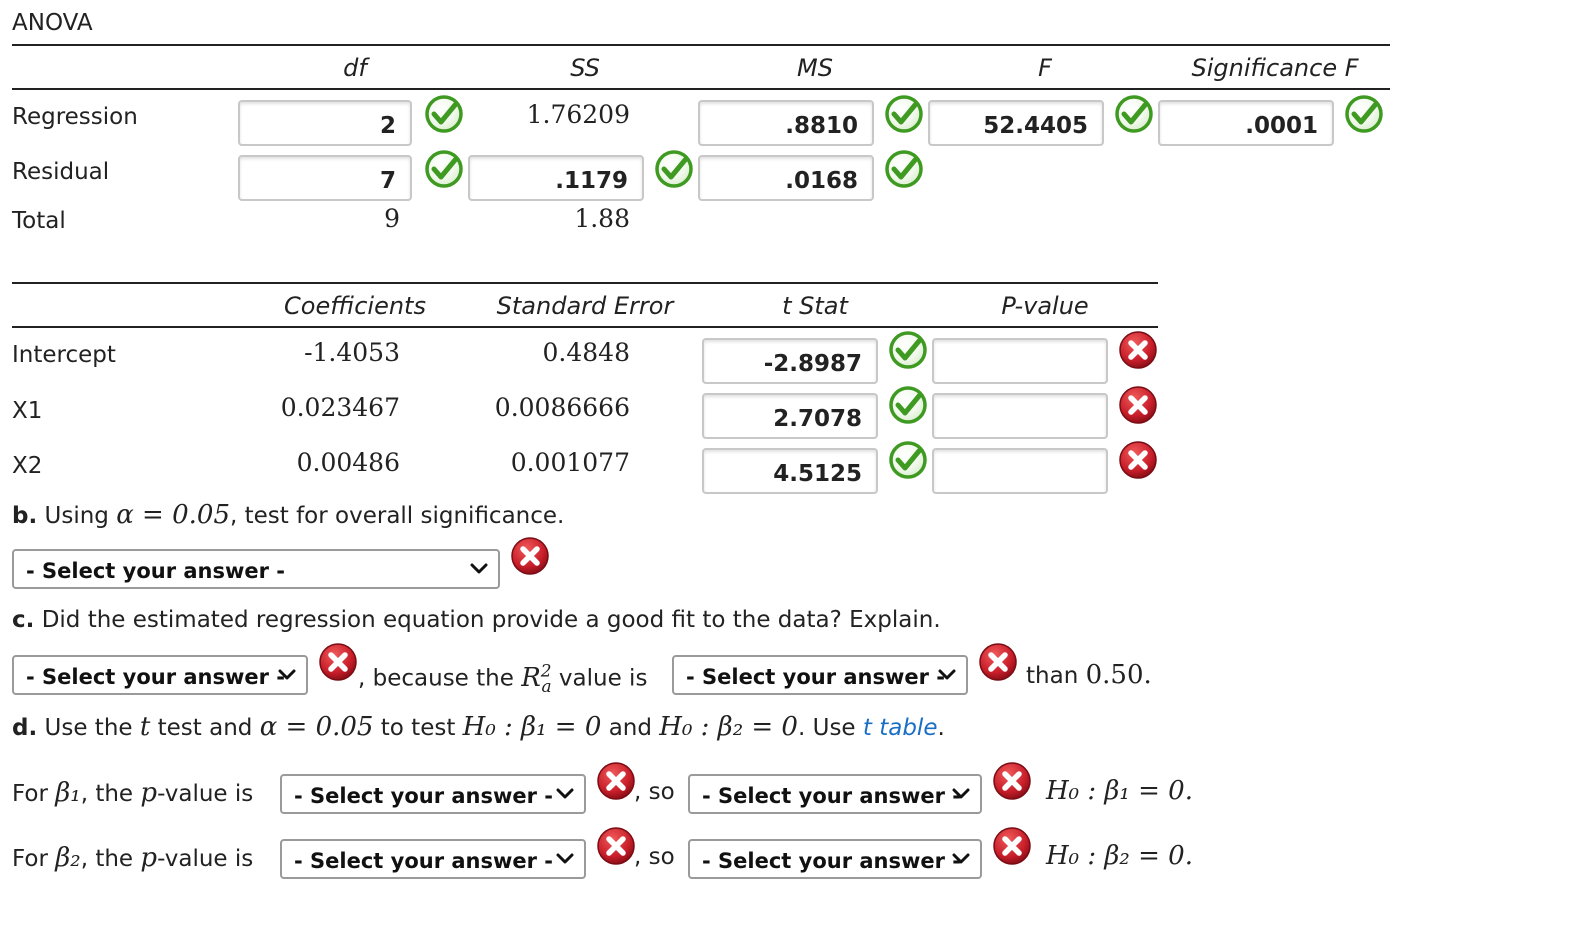 Image resolution: width=1594 pixels, height=938 pixels. Describe the element at coordinates (68, 858) in the screenshot. I see `beta2-symbol: β₂` at that location.